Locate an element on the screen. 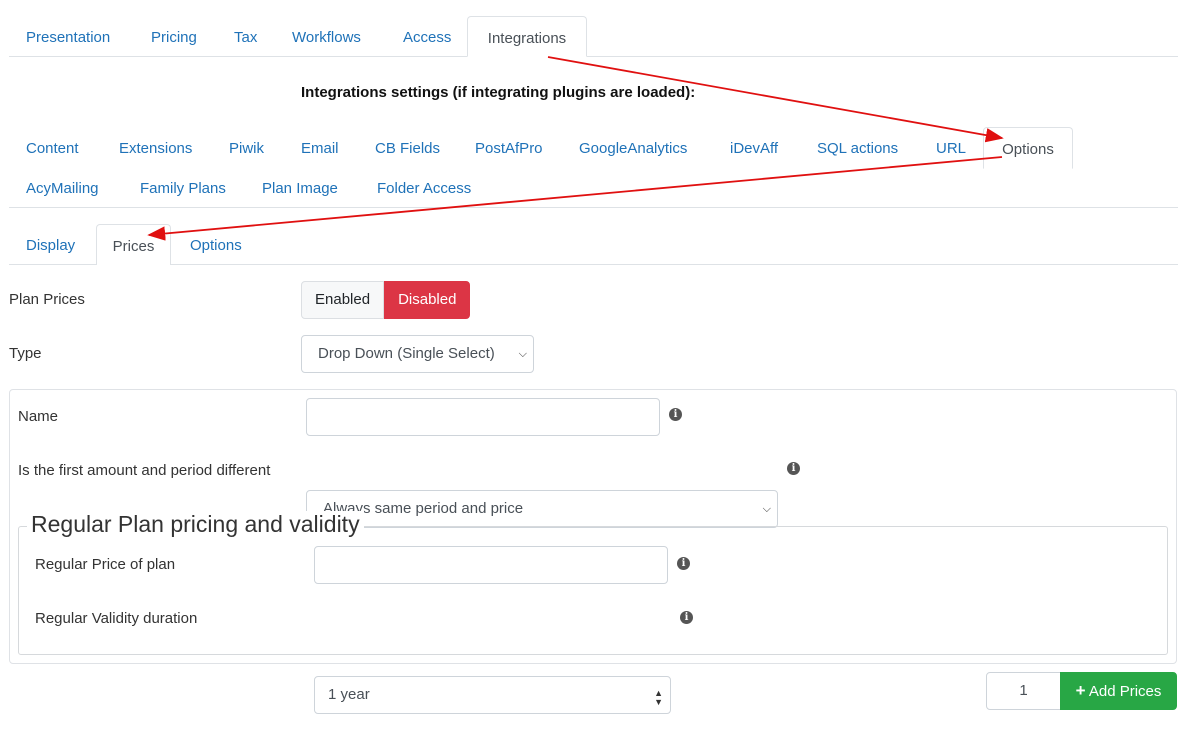  first-amount-label: Is the first amount and period different is located at coordinates (144, 470).